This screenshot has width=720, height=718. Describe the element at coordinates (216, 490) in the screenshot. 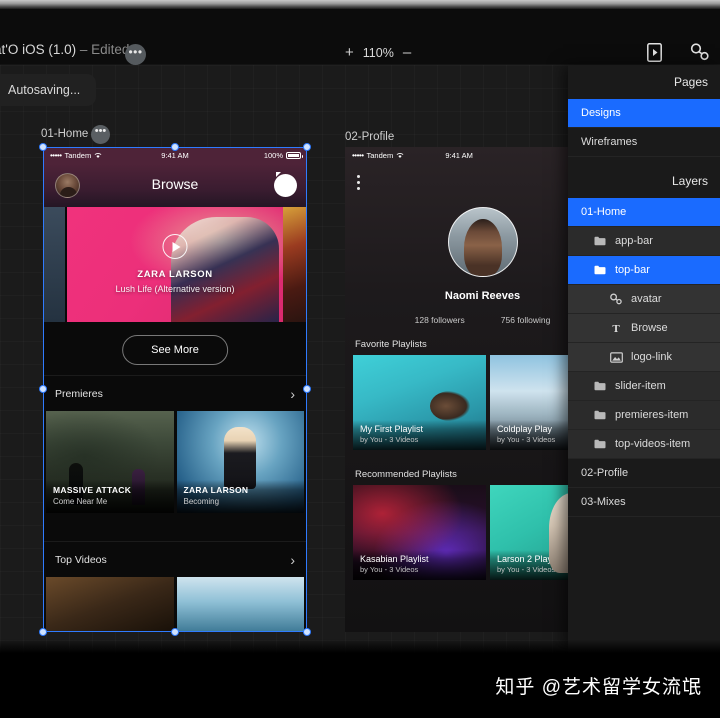

I see `card-title: ZARA LARSON` at that location.